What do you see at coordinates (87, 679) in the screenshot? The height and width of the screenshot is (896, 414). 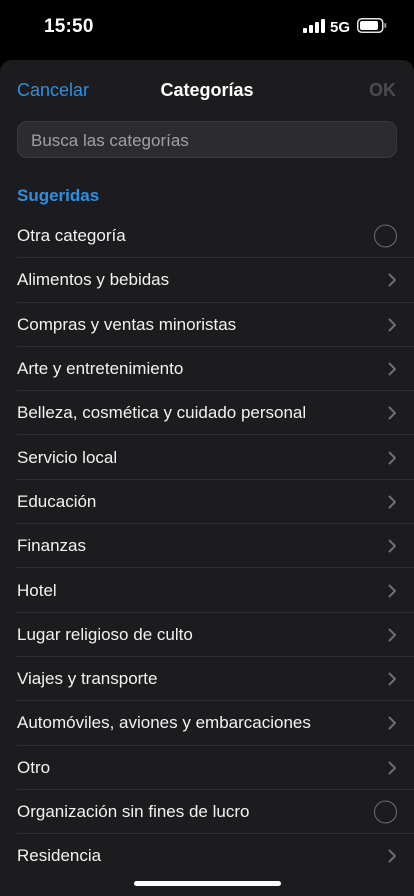 I see `category-label: Viajes y transporte` at bounding box center [87, 679].